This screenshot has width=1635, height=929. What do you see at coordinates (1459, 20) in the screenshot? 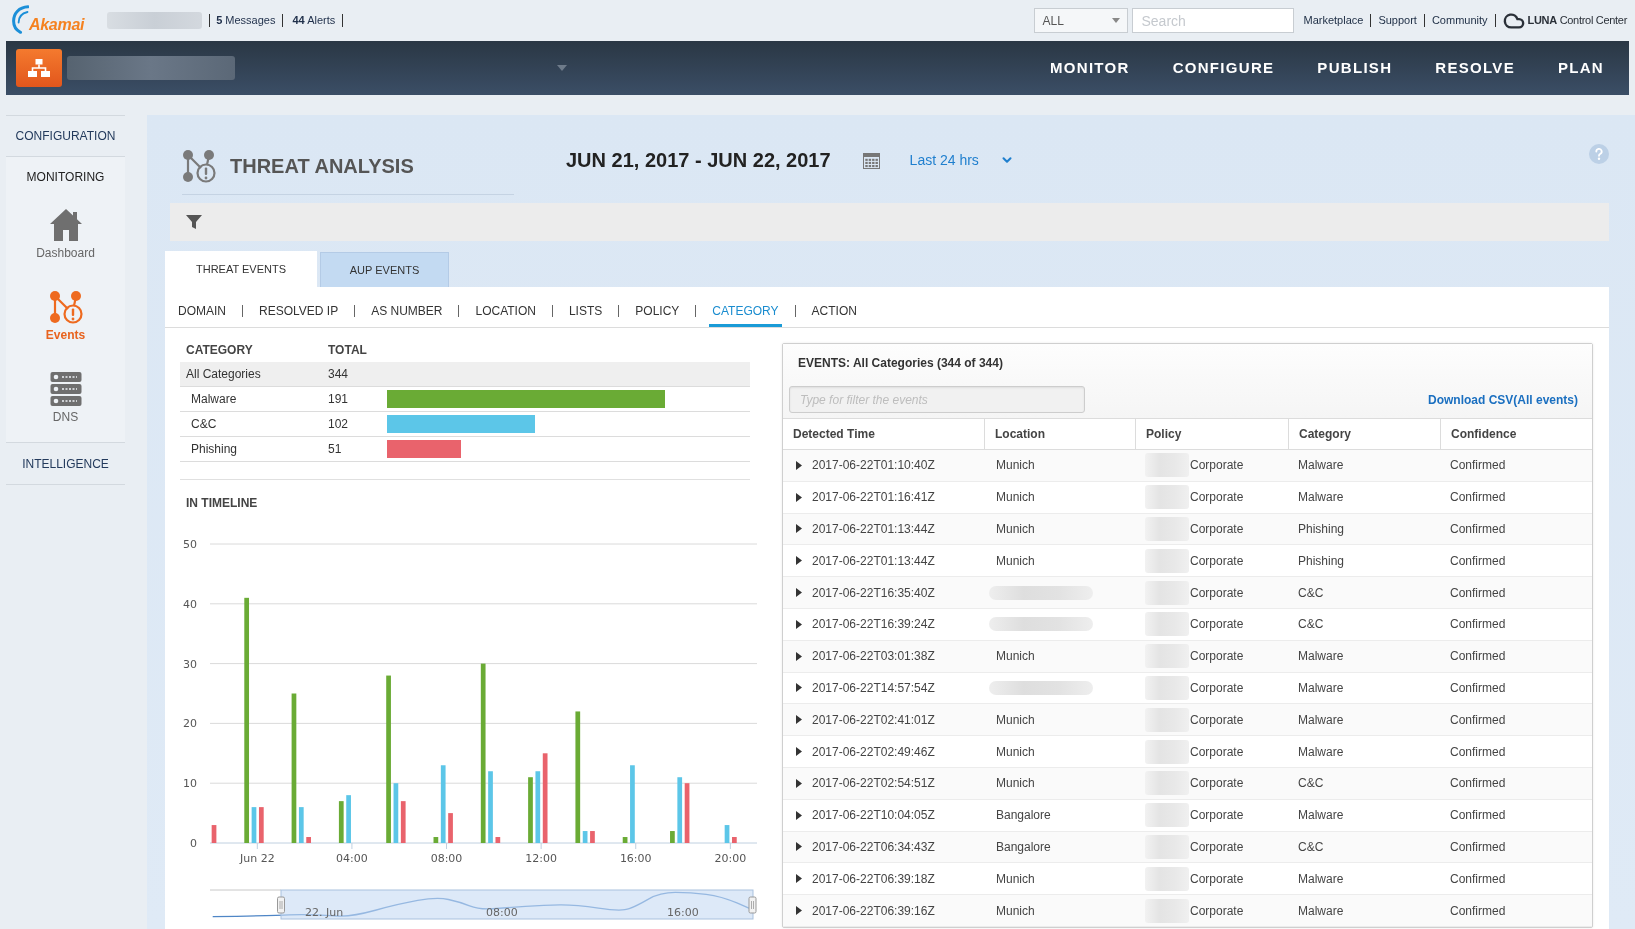
I see `header-link: Community` at bounding box center [1459, 20].